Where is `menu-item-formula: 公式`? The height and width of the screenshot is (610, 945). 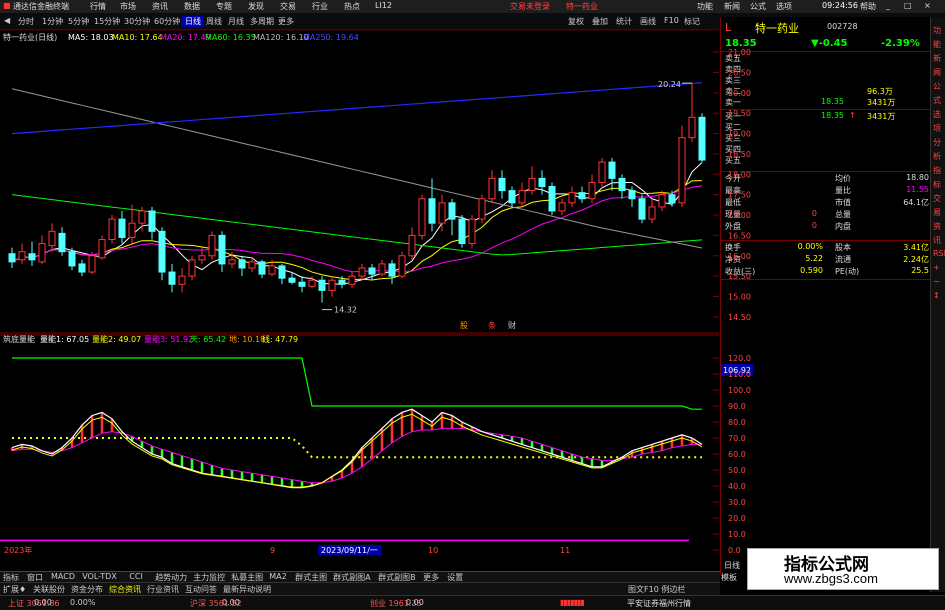
menu-item-formula: 公式 is located at coordinates (758, 6).